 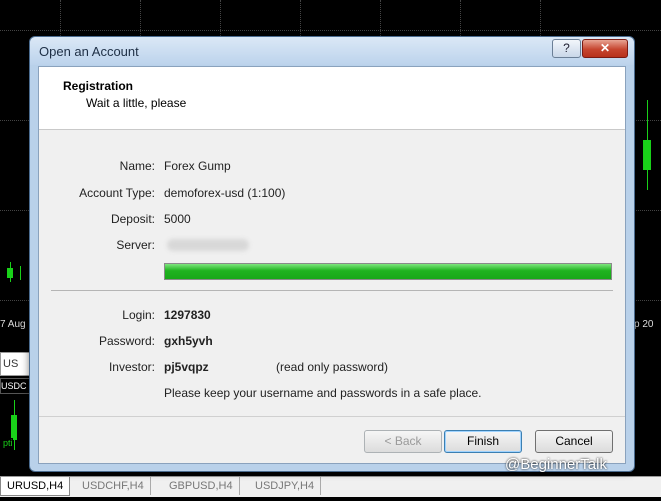 What do you see at coordinates (136, 103) in the screenshot?
I see `wizard-subtitle: Wait a little, please` at bounding box center [136, 103].